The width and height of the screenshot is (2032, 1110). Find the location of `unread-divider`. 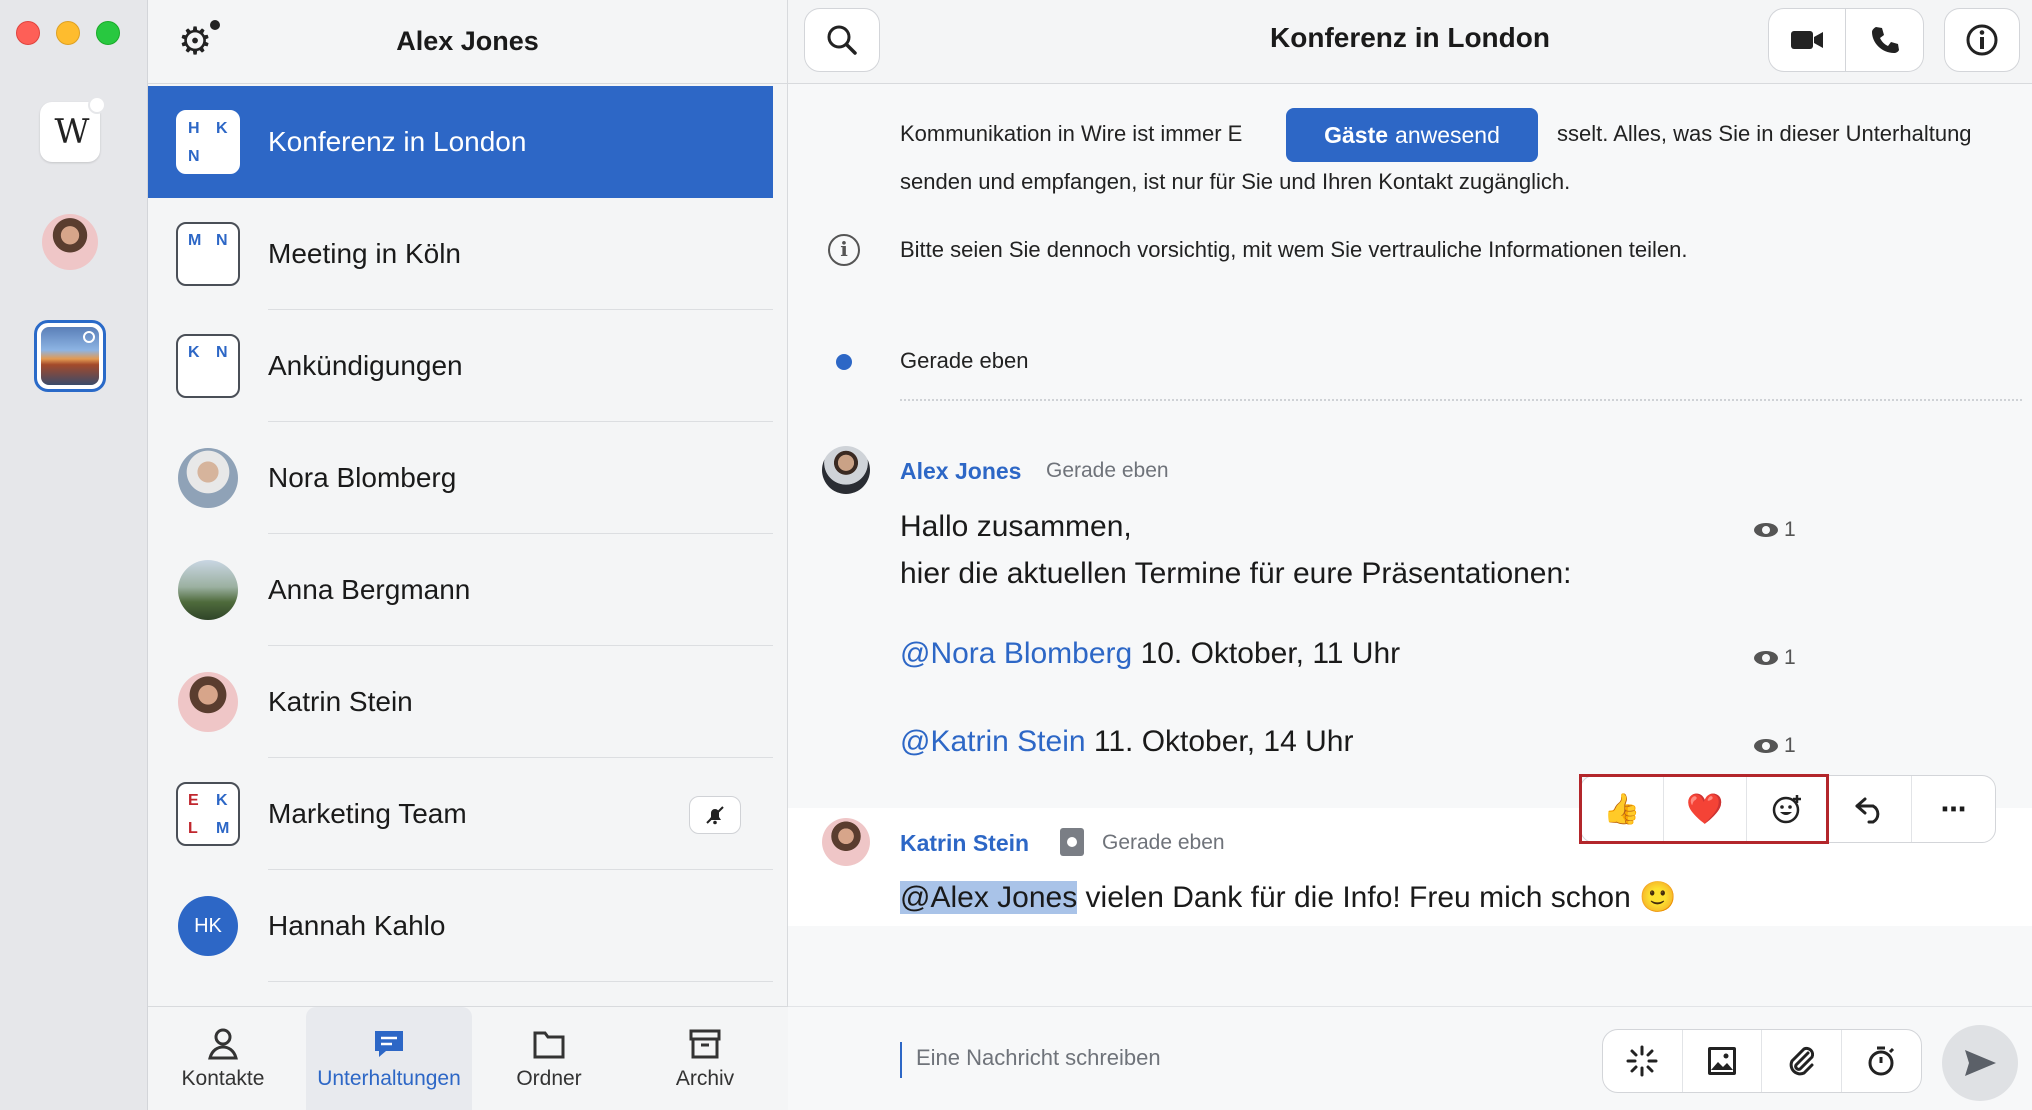

unread-divider is located at coordinates (1461, 400).